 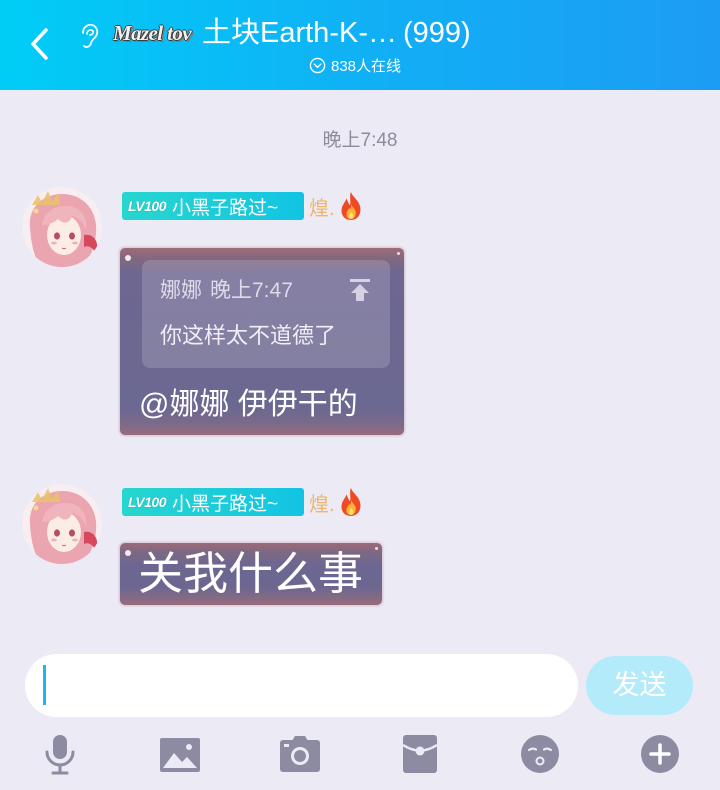 I want to click on send-button: 发送, so click(x=639, y=685).